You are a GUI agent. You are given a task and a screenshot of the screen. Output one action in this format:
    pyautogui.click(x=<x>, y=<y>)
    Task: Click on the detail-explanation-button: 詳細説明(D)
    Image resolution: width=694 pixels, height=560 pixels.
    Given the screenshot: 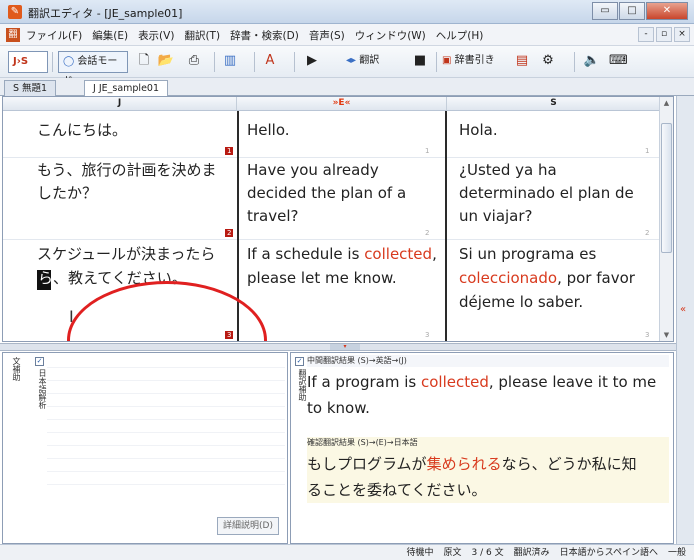 What is the action you would take?
    pyautogui.click(x=248, y=526)
    